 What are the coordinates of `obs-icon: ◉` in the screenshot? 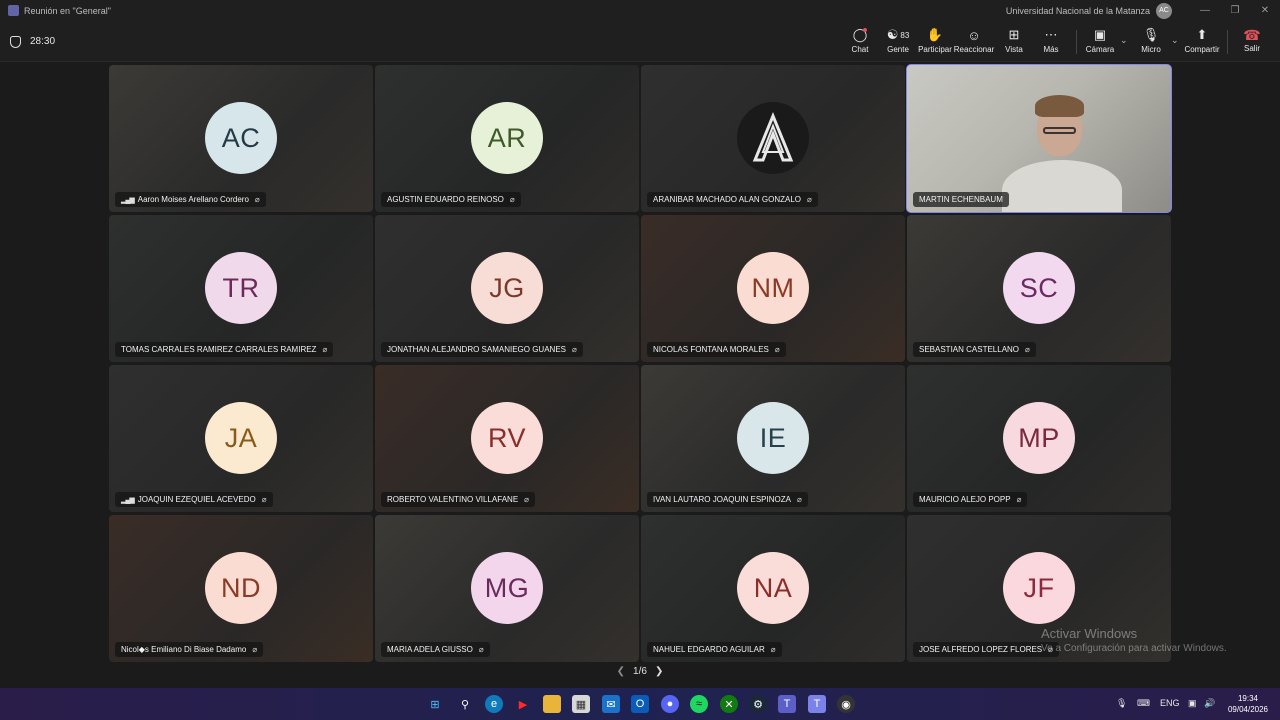 It's located at (846, 704).